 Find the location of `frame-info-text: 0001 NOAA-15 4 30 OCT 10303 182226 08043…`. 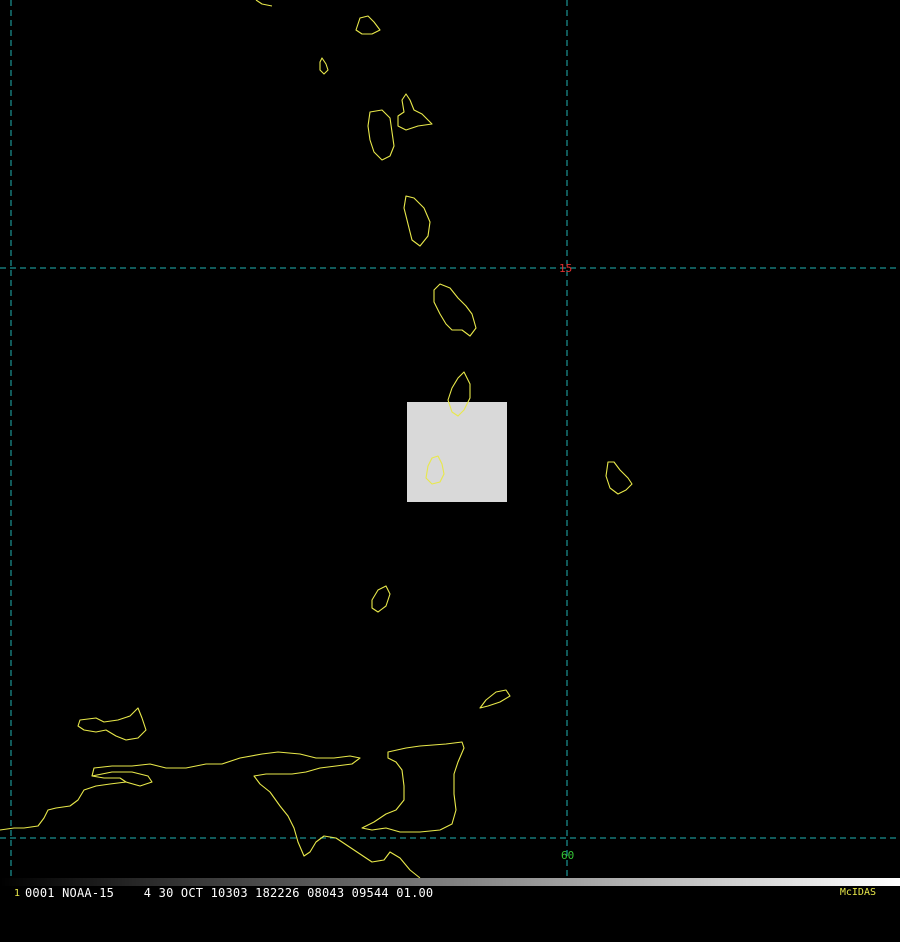

frame-info-text: 0001 NOAA-15 4 30 OCT 10303 182226 08043… is located at coordinates (229, 893).